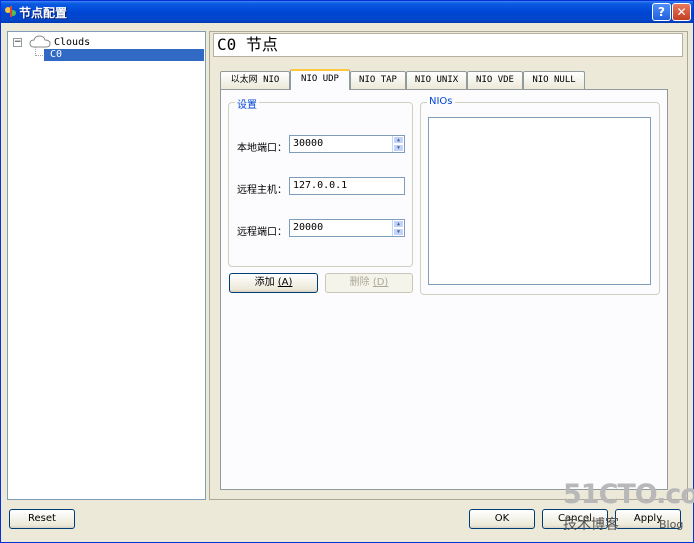  What do you see at coordinates (42, 519) in the screenshot?
I see `reset-button: Reset` at bounding box center [42, 519].